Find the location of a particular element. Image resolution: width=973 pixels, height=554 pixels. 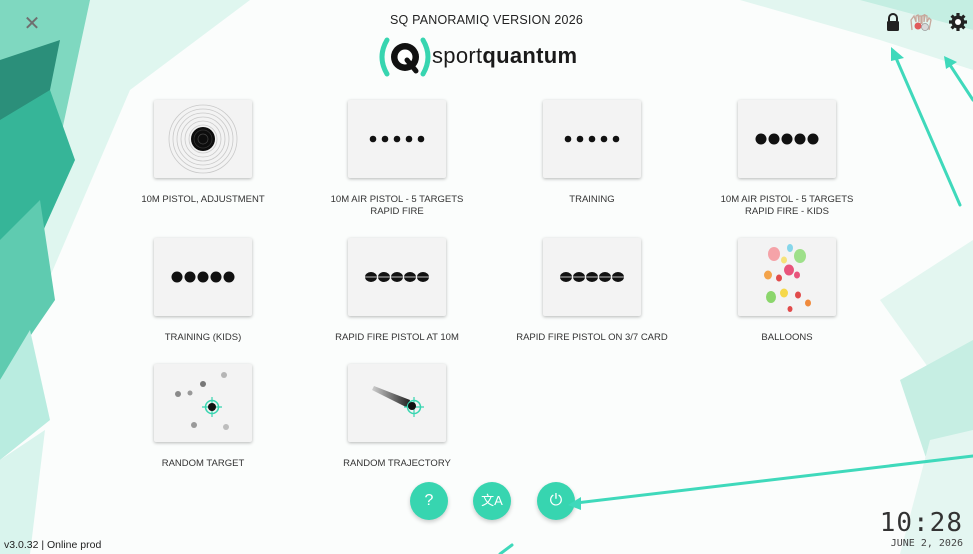

help-button: ? is located at coordinates (429, 501).